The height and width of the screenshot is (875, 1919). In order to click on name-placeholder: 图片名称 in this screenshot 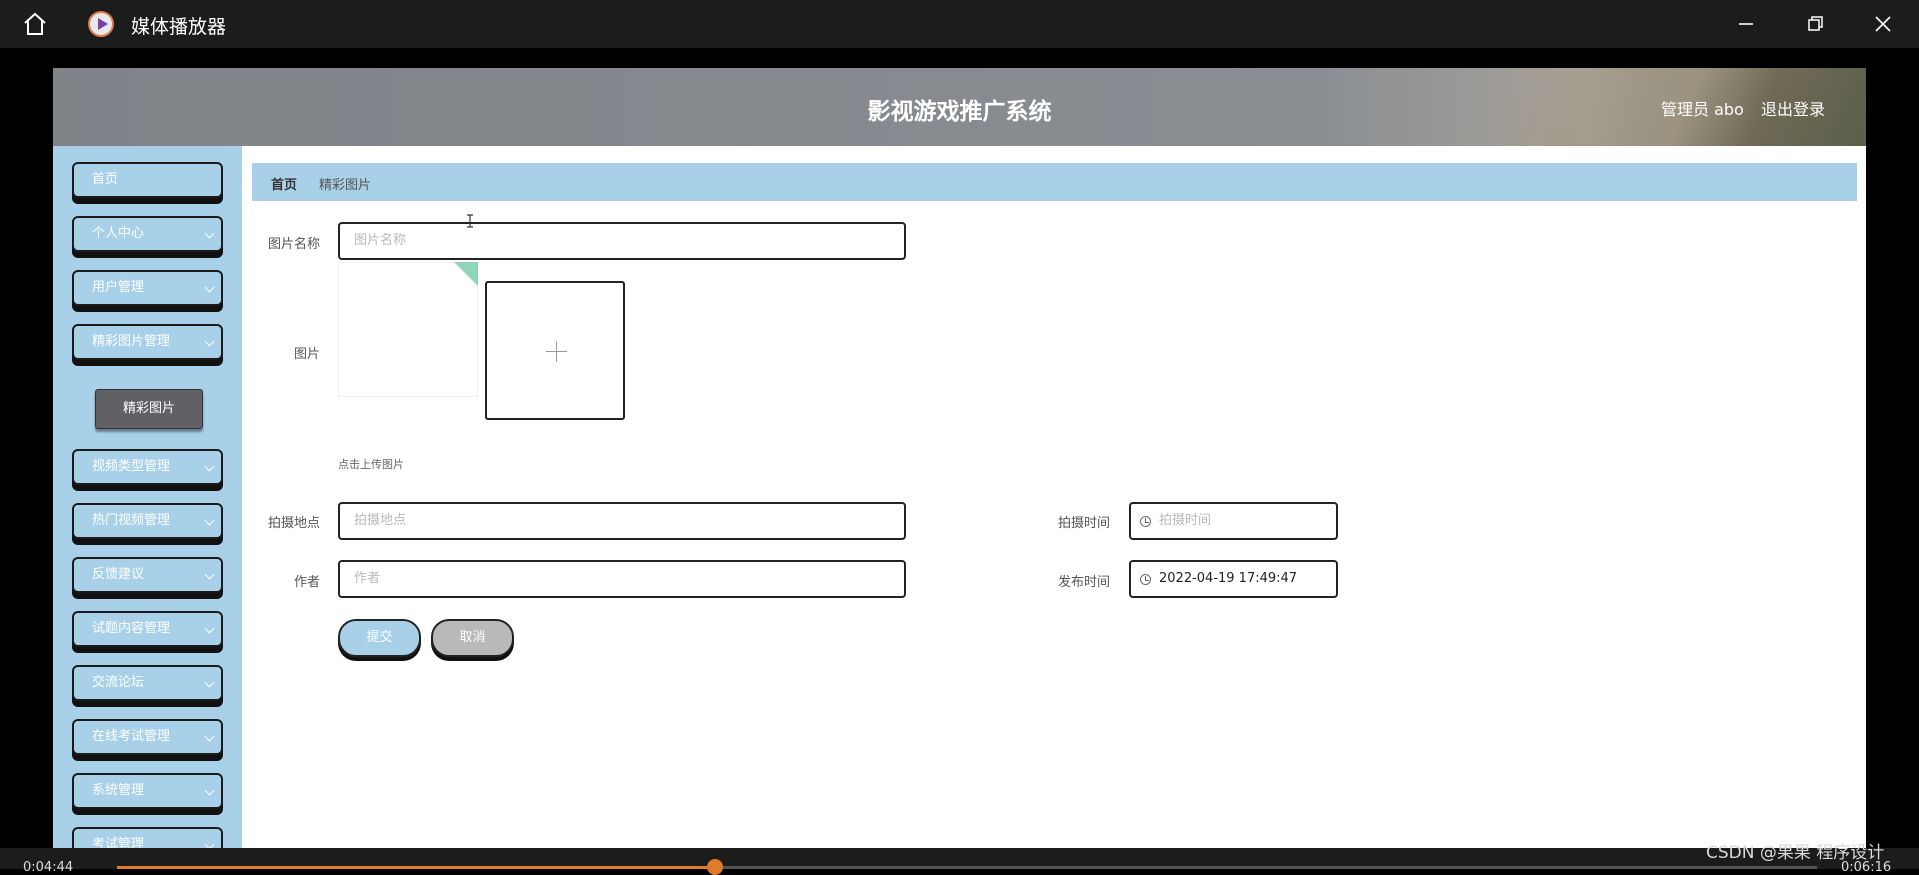, I will do `click(380, 240)`.